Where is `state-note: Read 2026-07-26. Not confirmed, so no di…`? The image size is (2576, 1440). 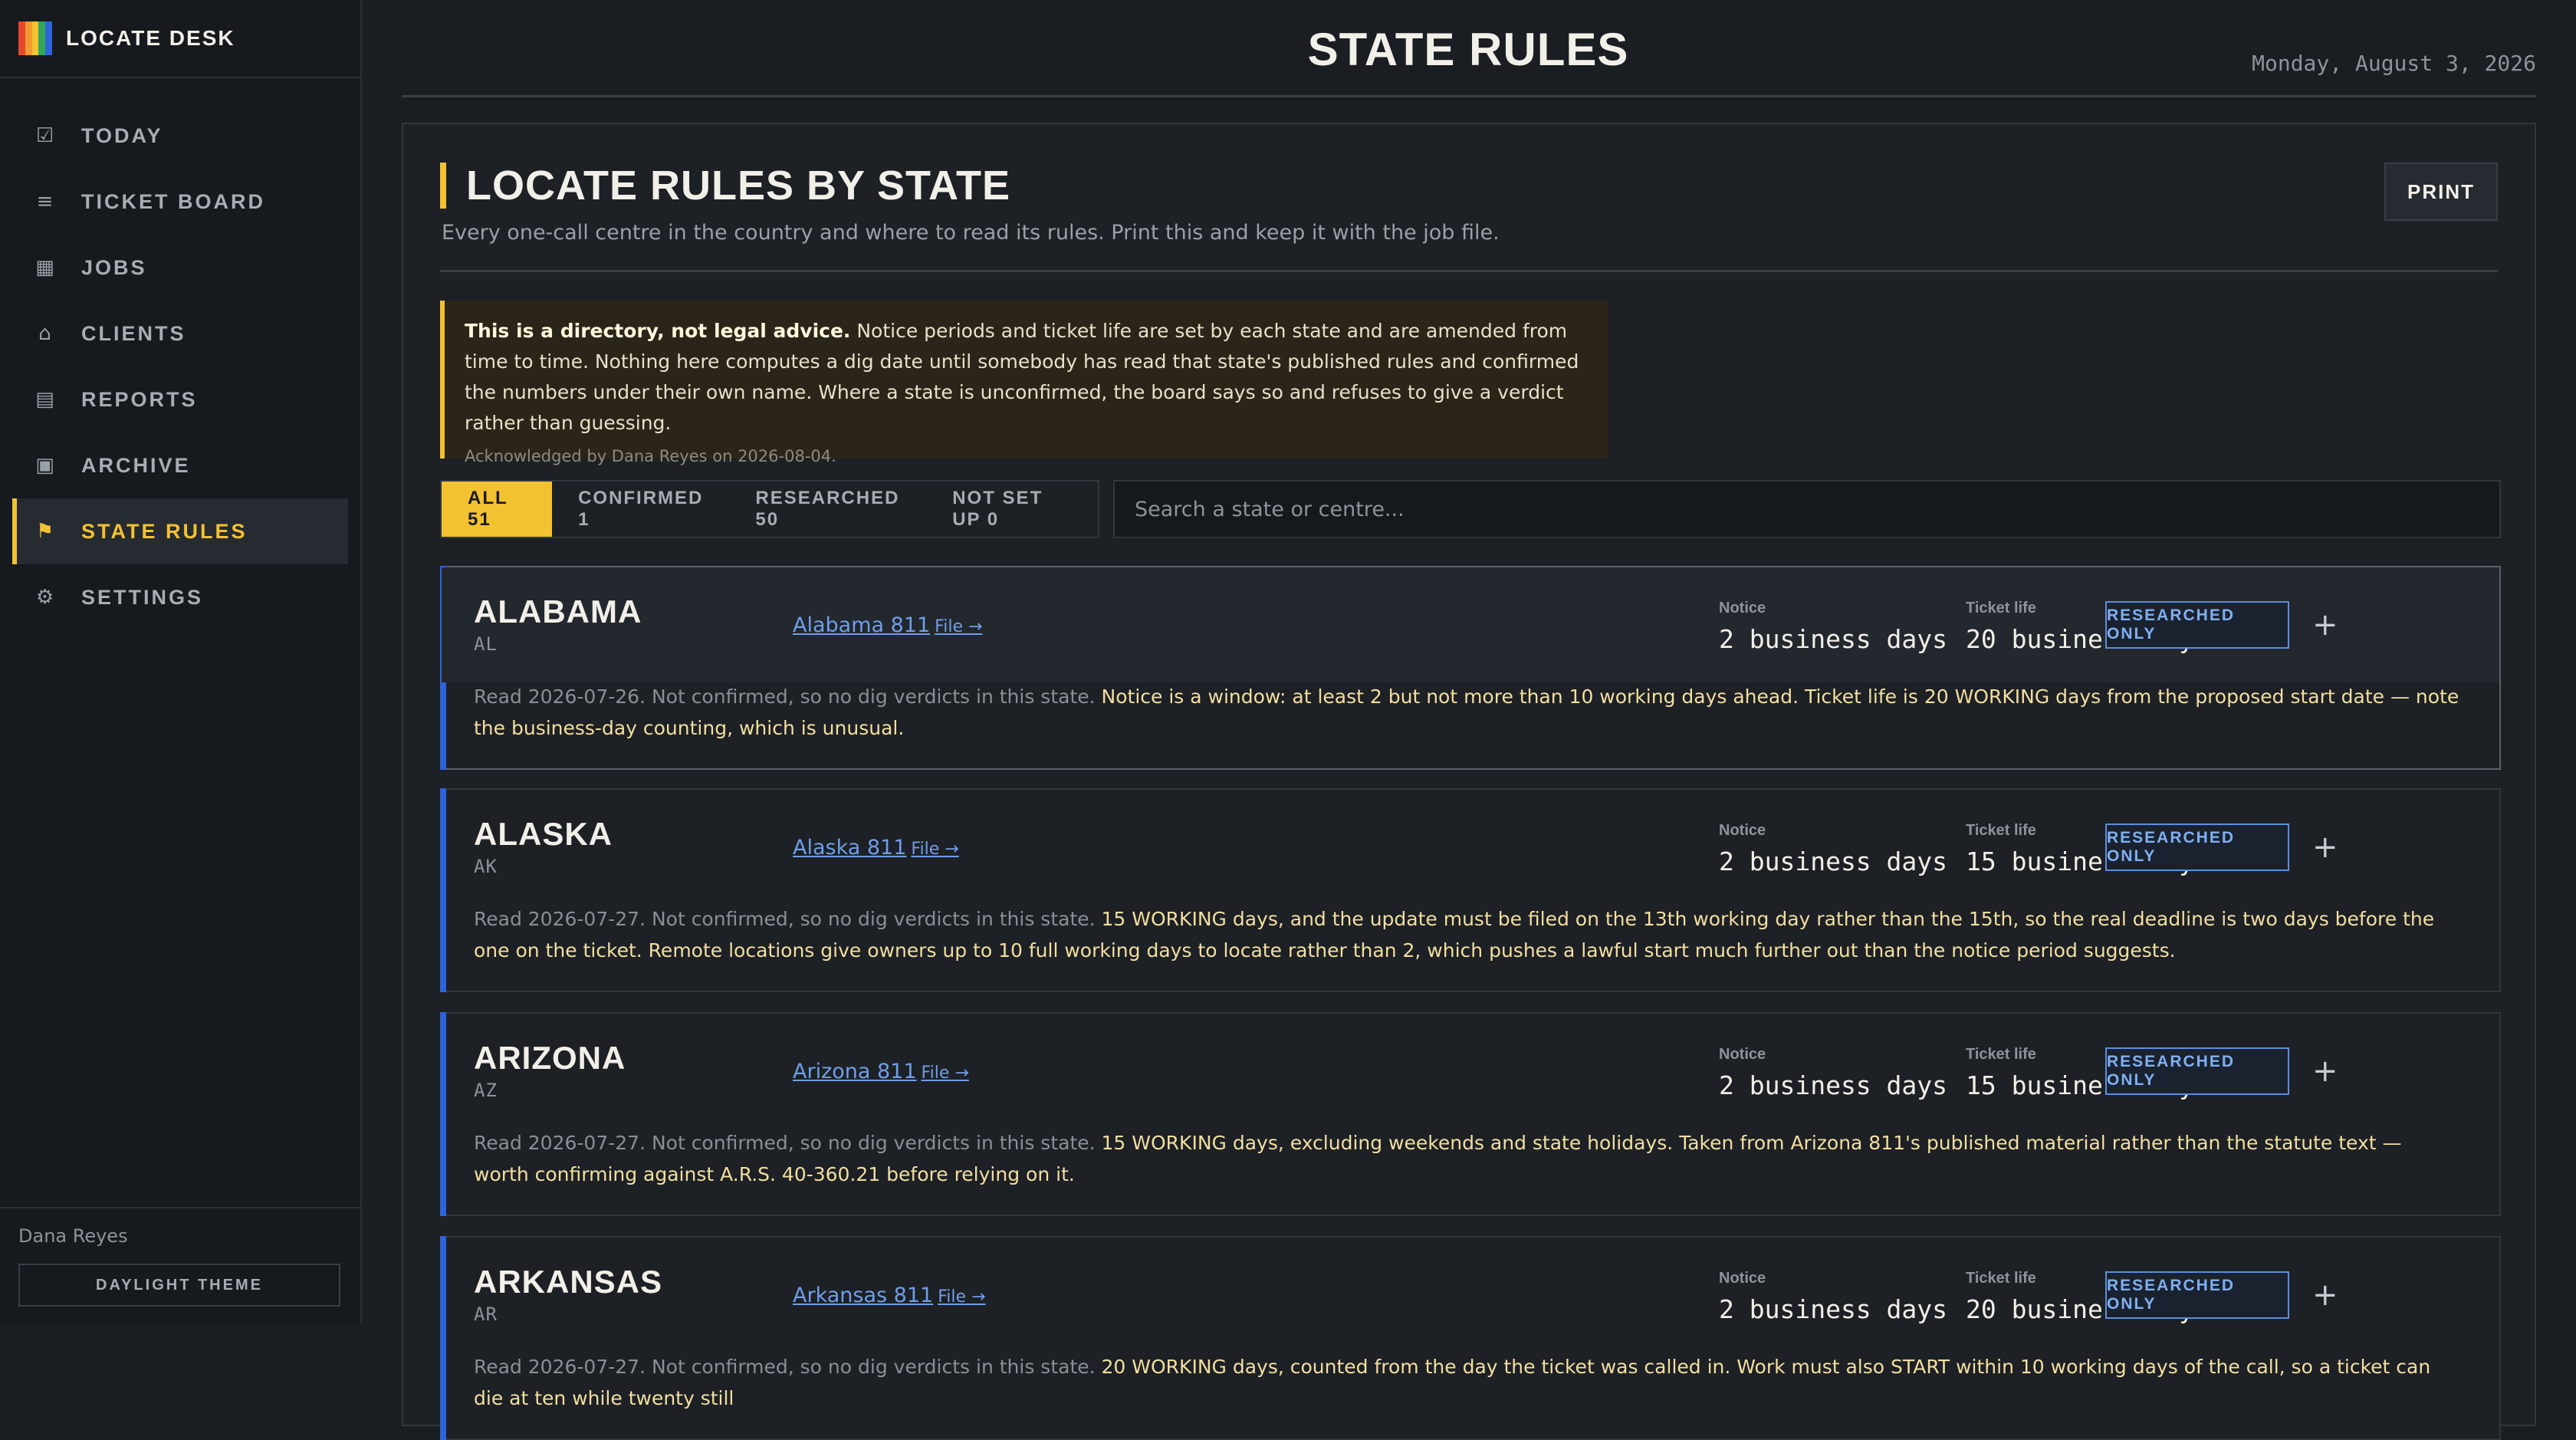 state-note: Read 2026-07-26. Not confirmed, so no di… is located at coordinates (1469, 712).